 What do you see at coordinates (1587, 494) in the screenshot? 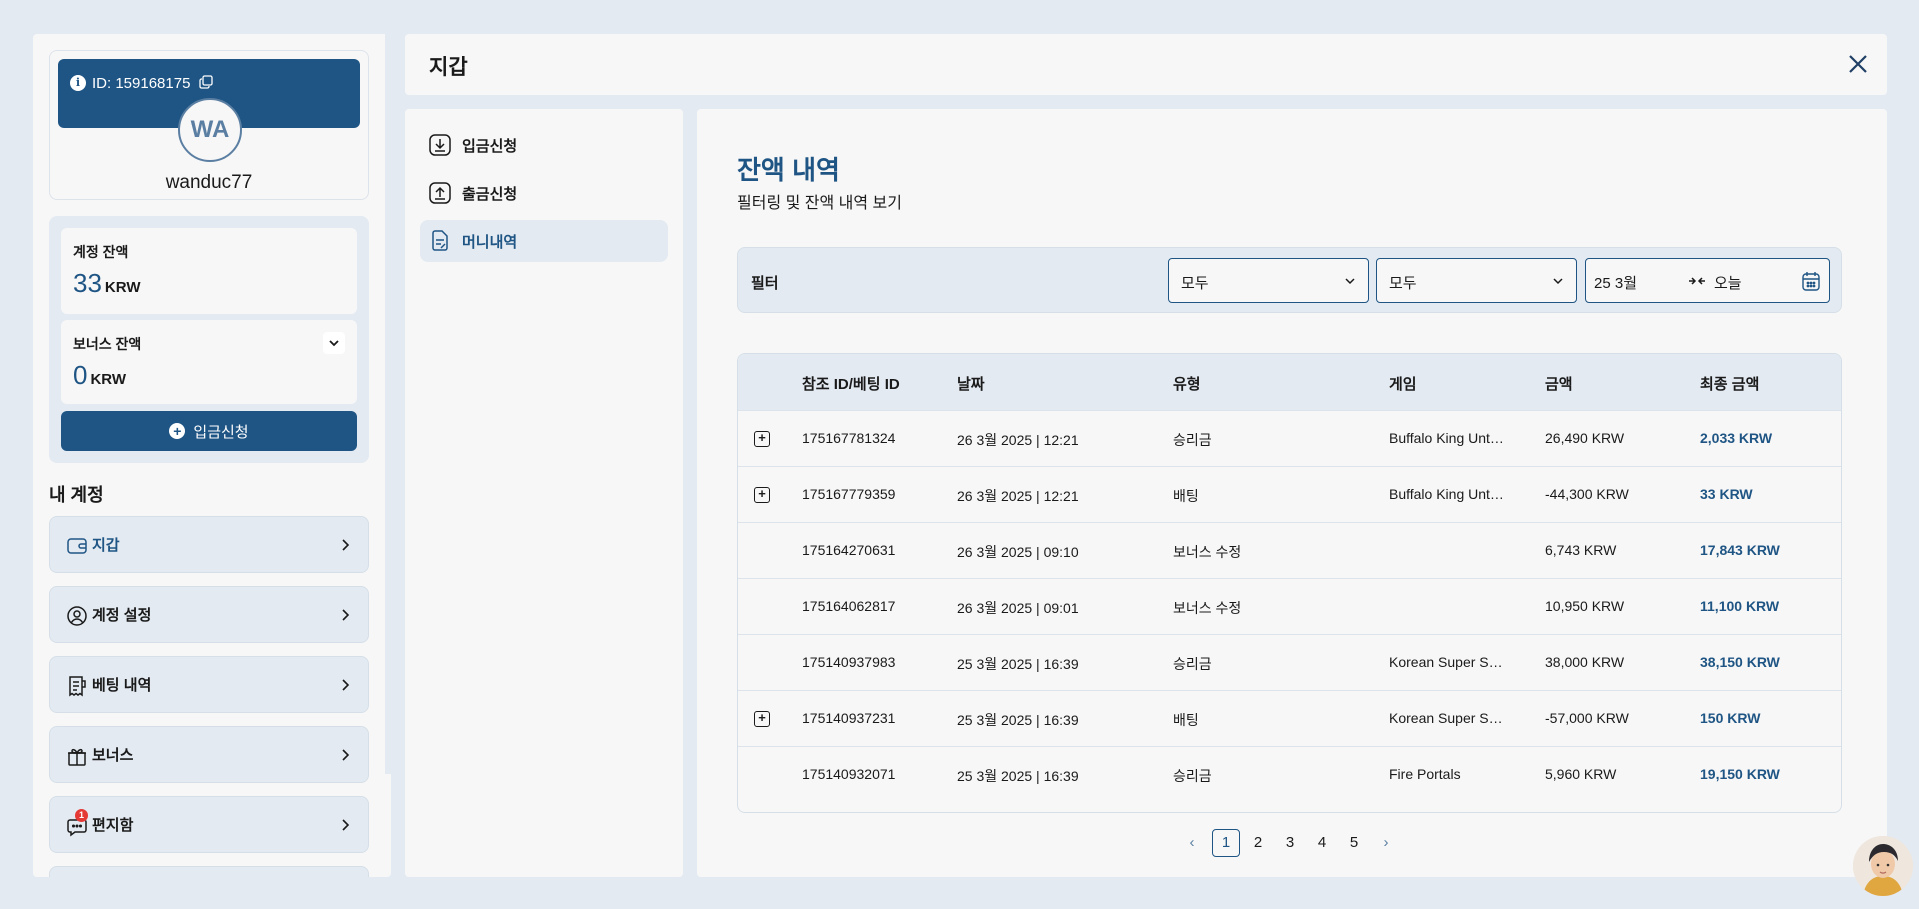
I see `cell-amount: -44,300 KRW` at bounding box center [1587, 494].